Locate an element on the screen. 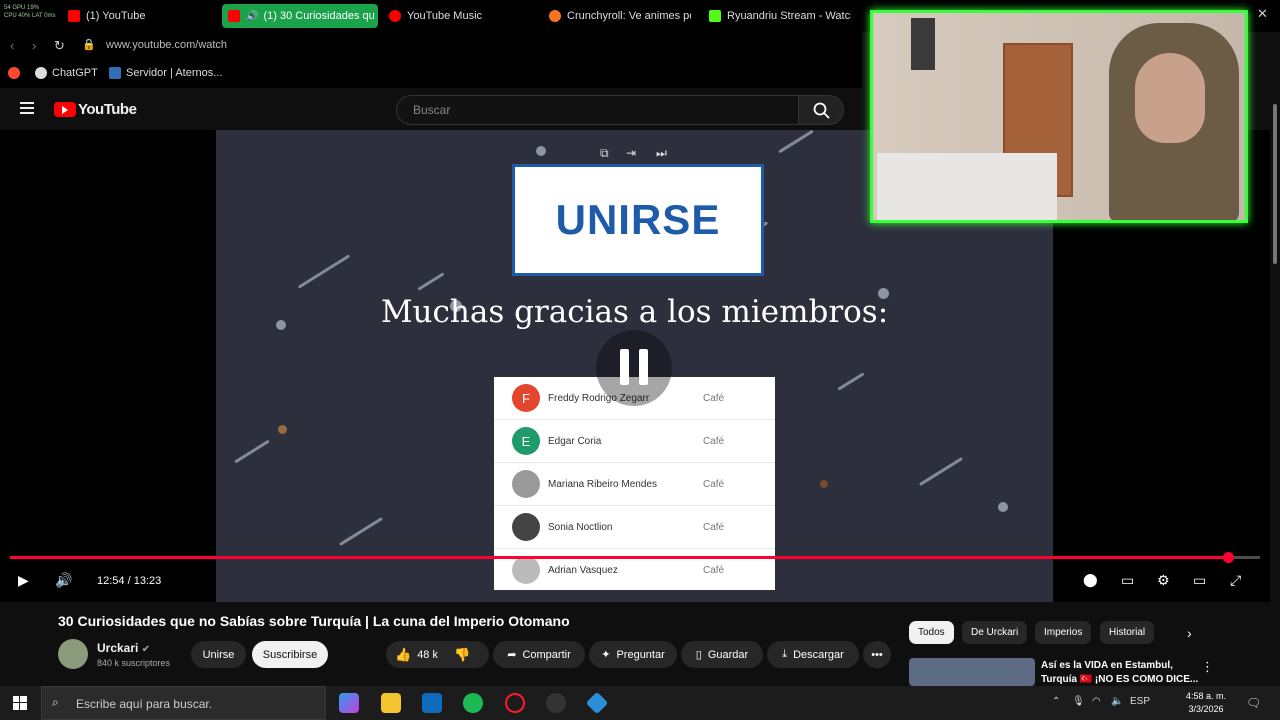  share-icon: ➦ is located at coordinates (512, 655).